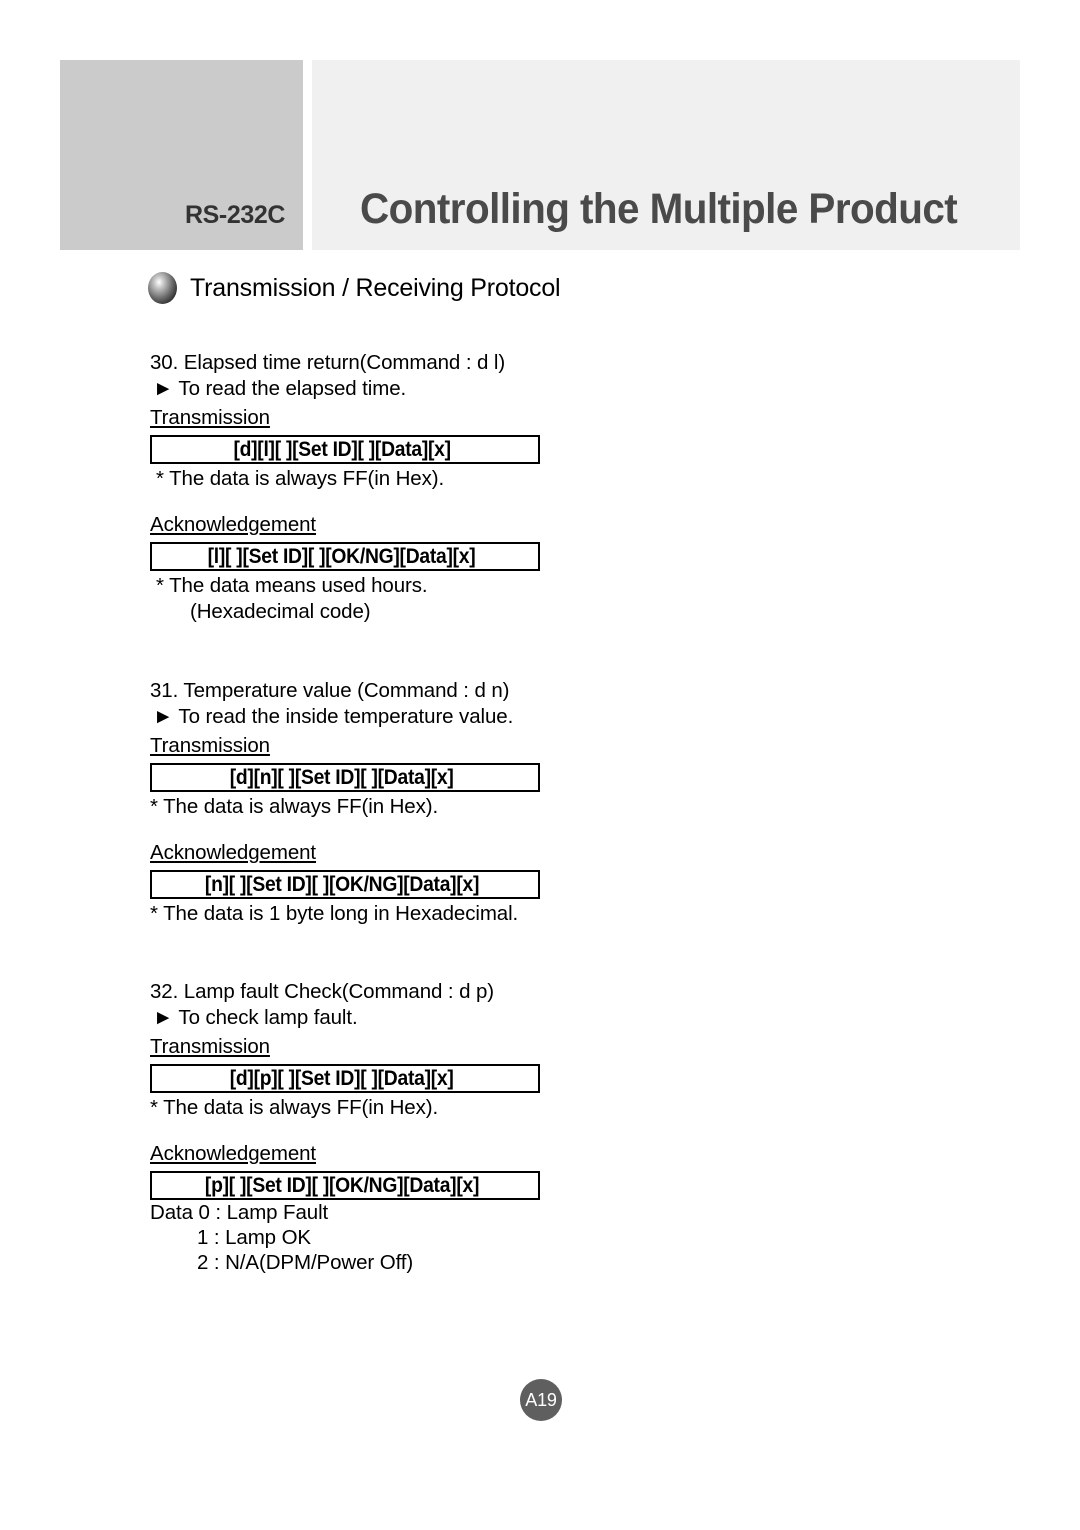 This screenshot has height=1530, width=1080. Describe the element at coordinates (255, 1017) in the screenshot. I see `section-subtitle: ► To check lamp fault.` at that location.